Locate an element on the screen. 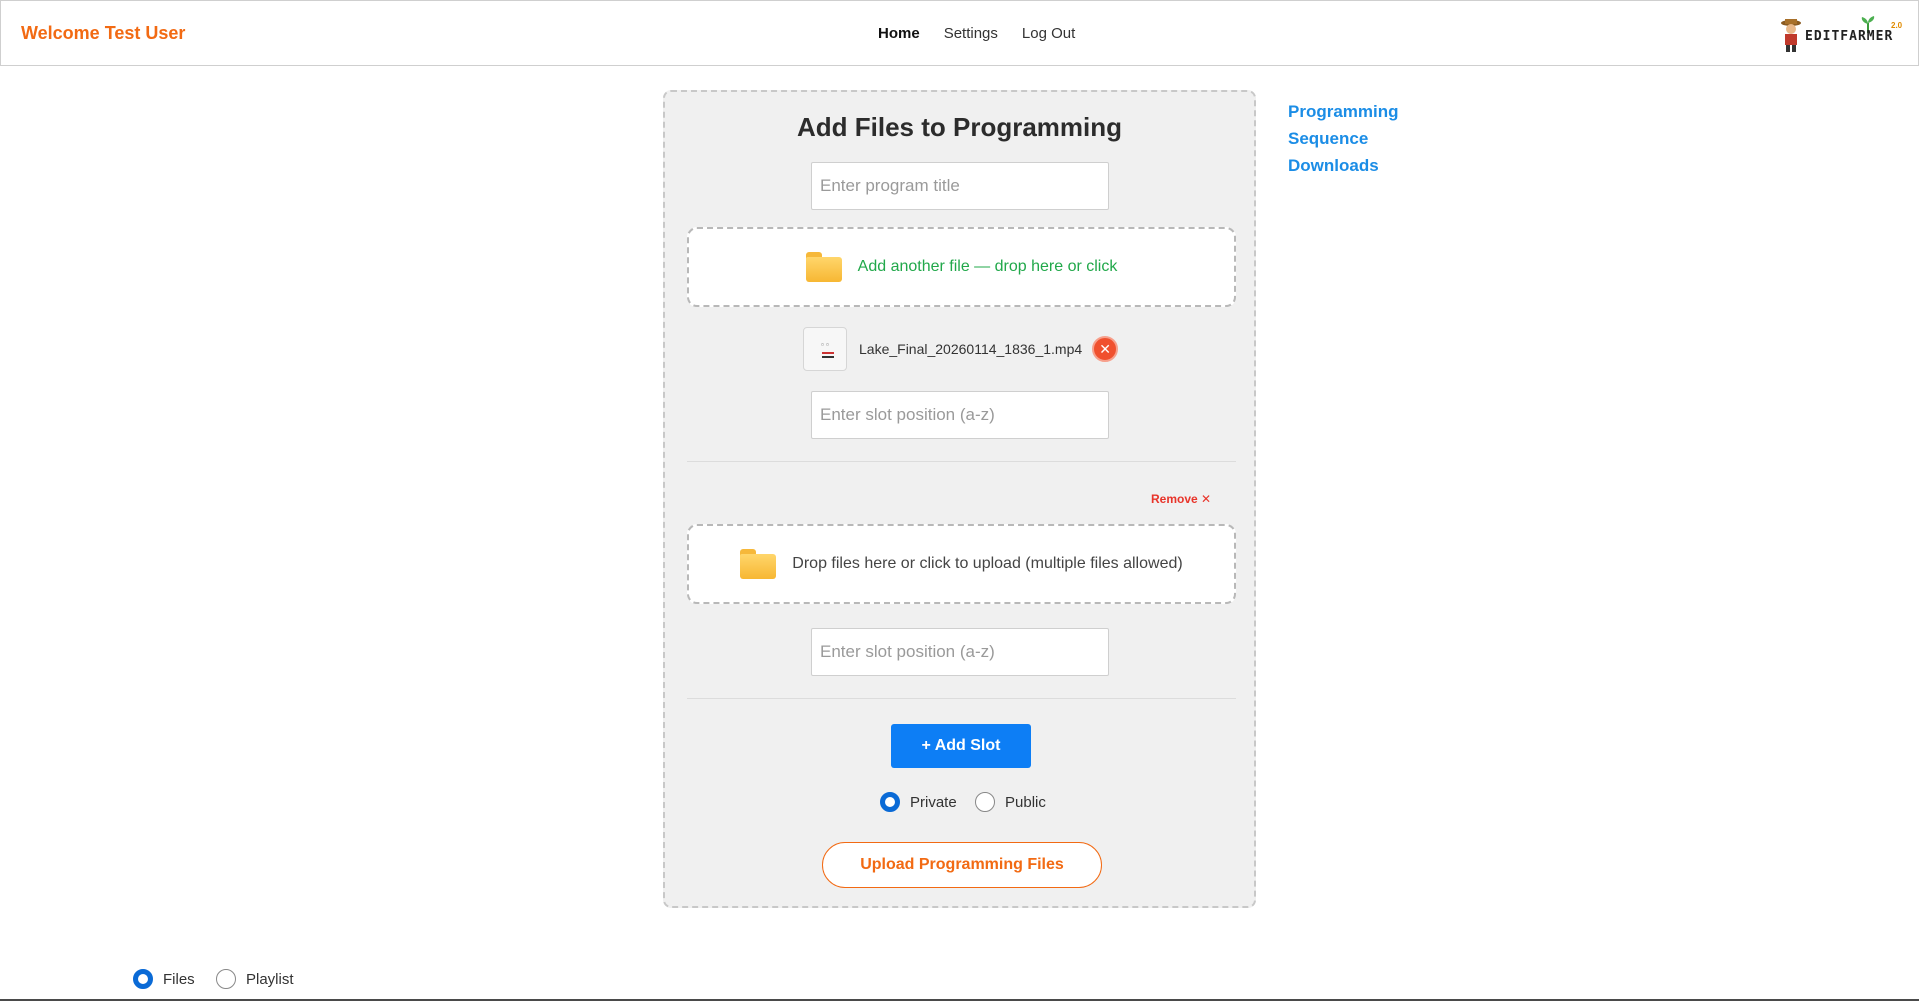  uploaded-file-item: ▫ ▫ Lake_Final_20260114_1836_1.mp4 ✕ is located at coordinates (961, 349).